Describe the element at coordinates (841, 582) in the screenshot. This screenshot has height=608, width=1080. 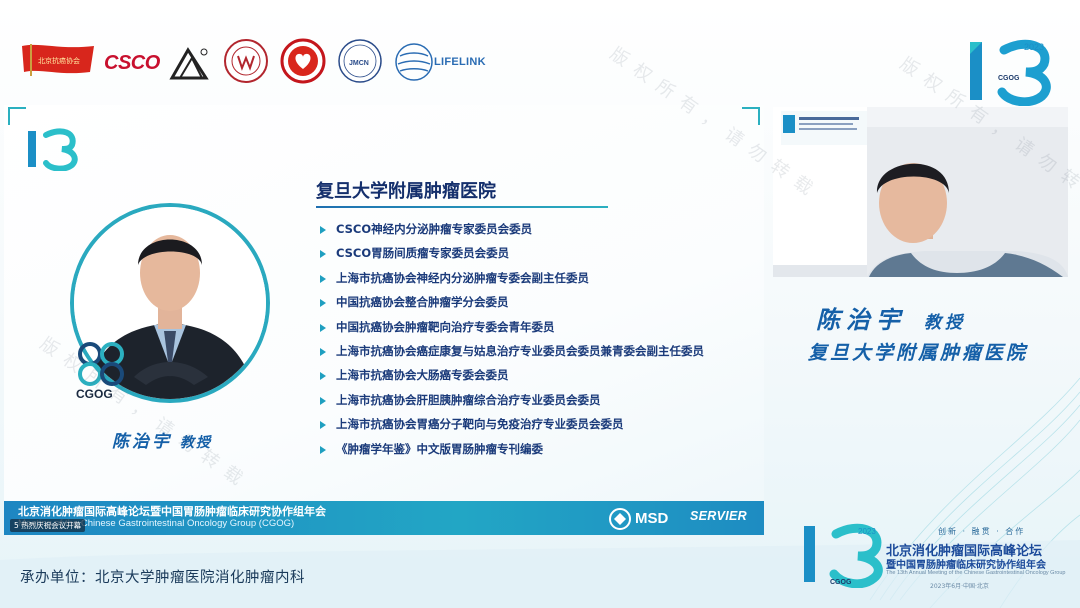
I see `event-bottom-brand: CGOG` at that location.